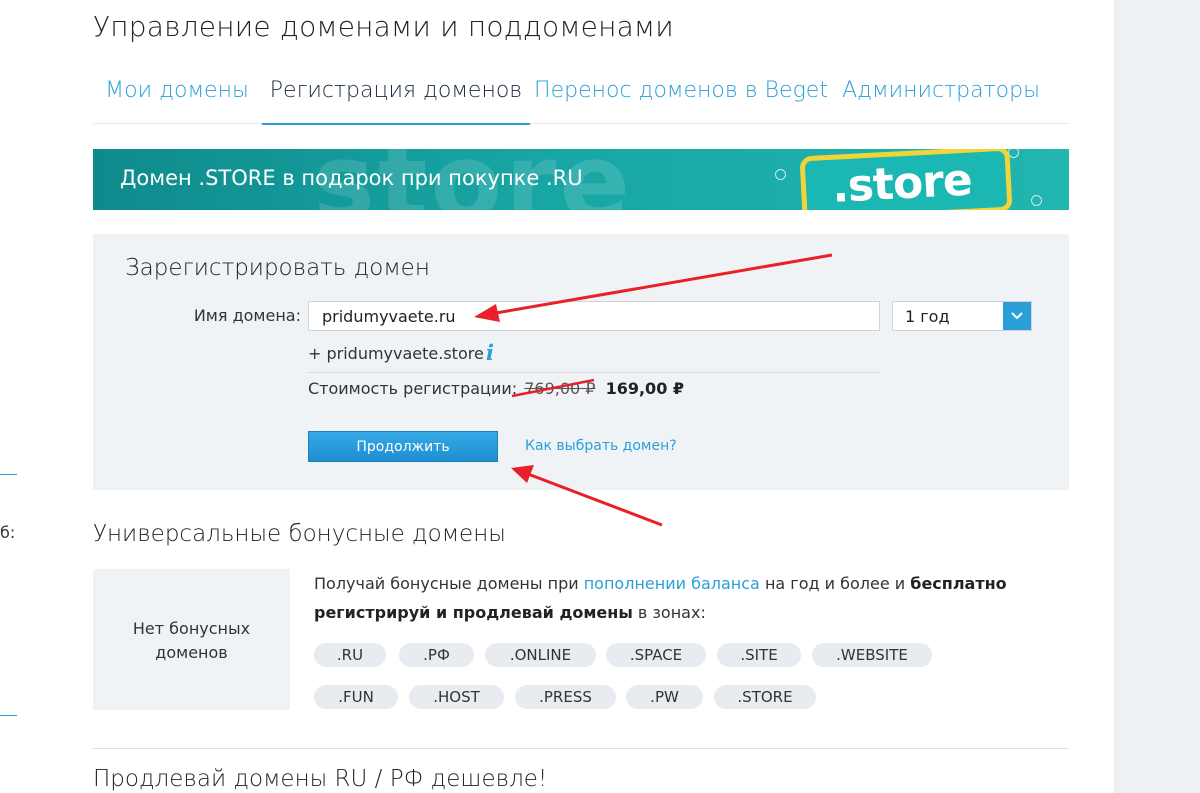 The width and height of the screenshot is (1200, 793). Describe the element at coordinates (540, 655) in the screenshot. I see `zone-chip: .ONLINE` at that location.